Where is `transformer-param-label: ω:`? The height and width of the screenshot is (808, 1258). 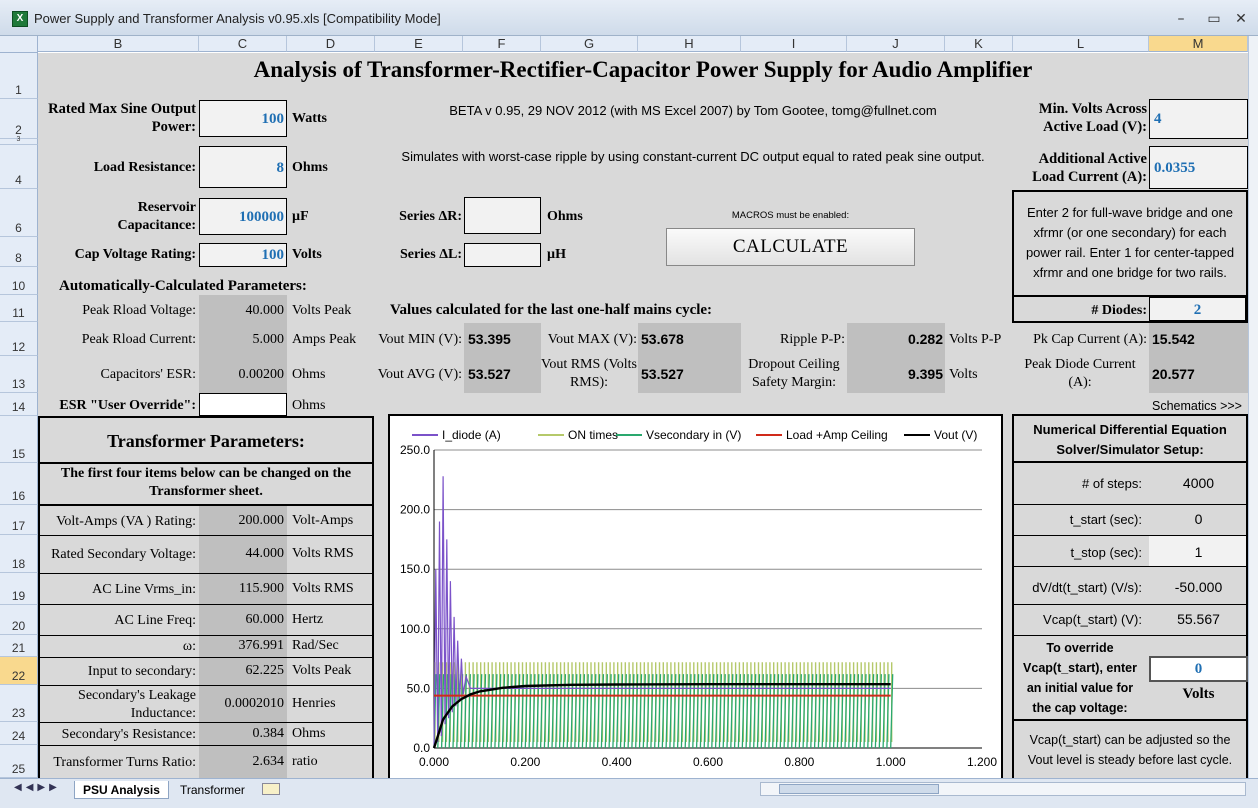 transformer-param-label: ω: is located at coordinates (189, 646).